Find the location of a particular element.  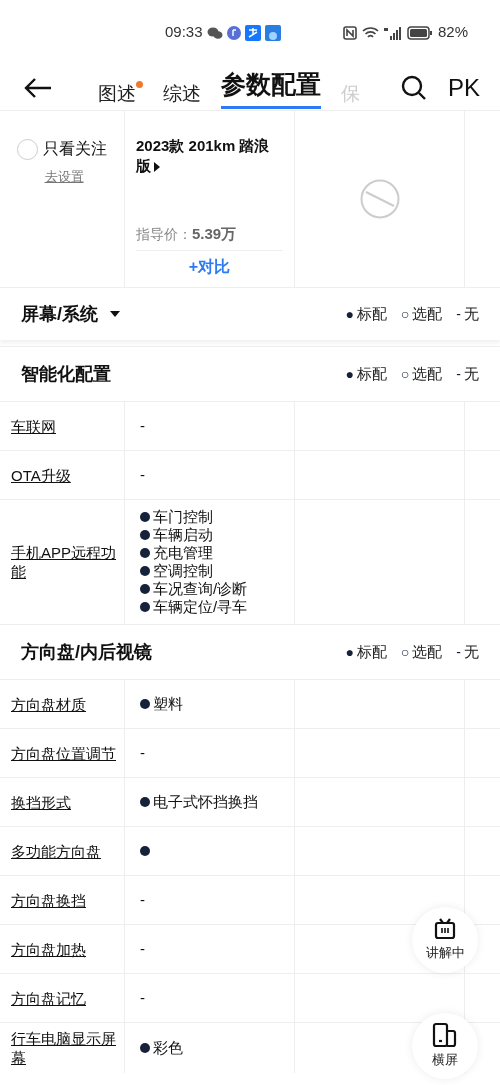

battery-icon is located at coordinates (419, 32).